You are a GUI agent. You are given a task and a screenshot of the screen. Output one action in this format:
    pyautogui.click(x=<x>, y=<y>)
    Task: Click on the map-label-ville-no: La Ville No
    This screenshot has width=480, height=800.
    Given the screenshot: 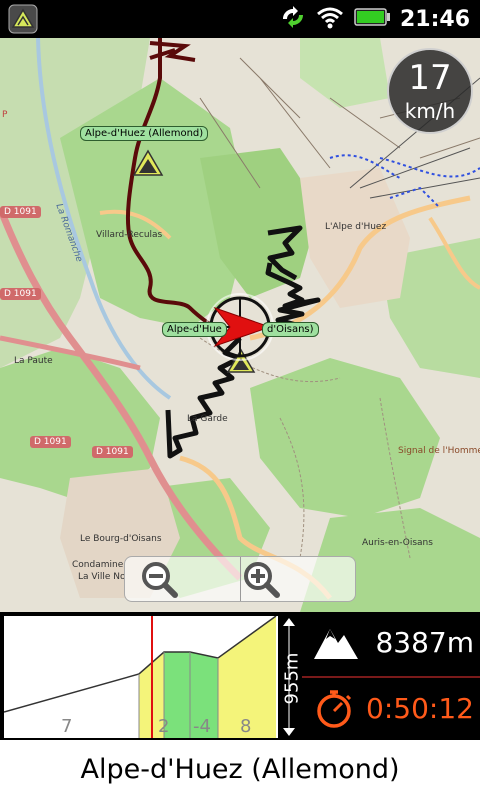 What is the action you would take?
    pyautogui.click(x=102, y=577)
    